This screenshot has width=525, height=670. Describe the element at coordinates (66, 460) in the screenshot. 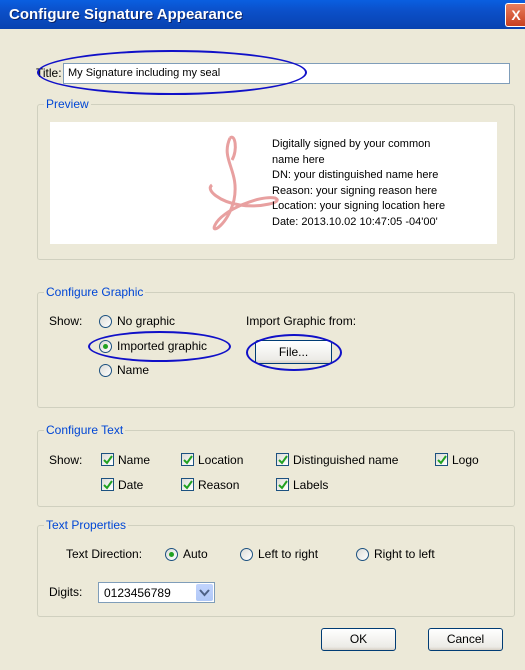

I see `text-show-label: Show:` at that location.